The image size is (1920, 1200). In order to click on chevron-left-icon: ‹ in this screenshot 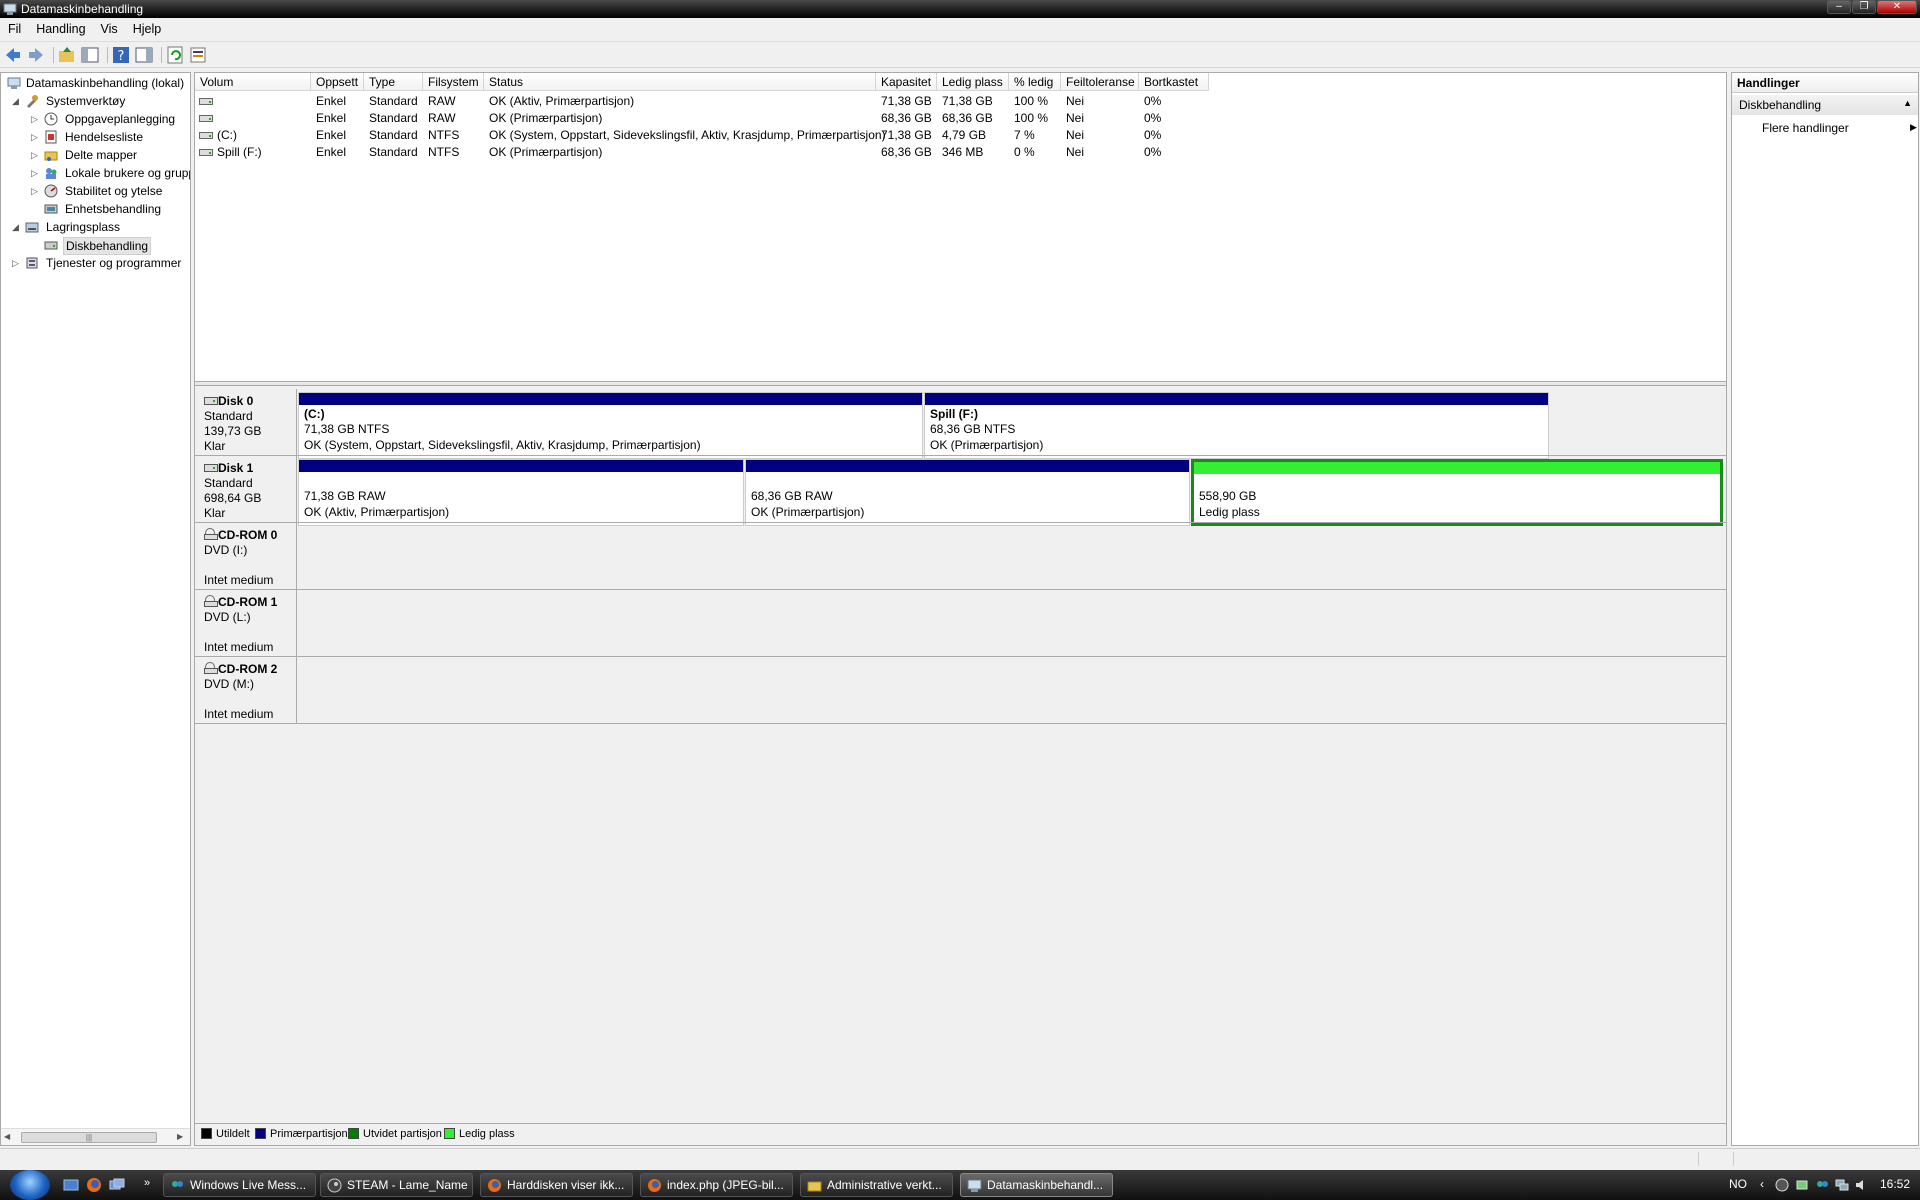, I will do `click(1762, 1184)`.